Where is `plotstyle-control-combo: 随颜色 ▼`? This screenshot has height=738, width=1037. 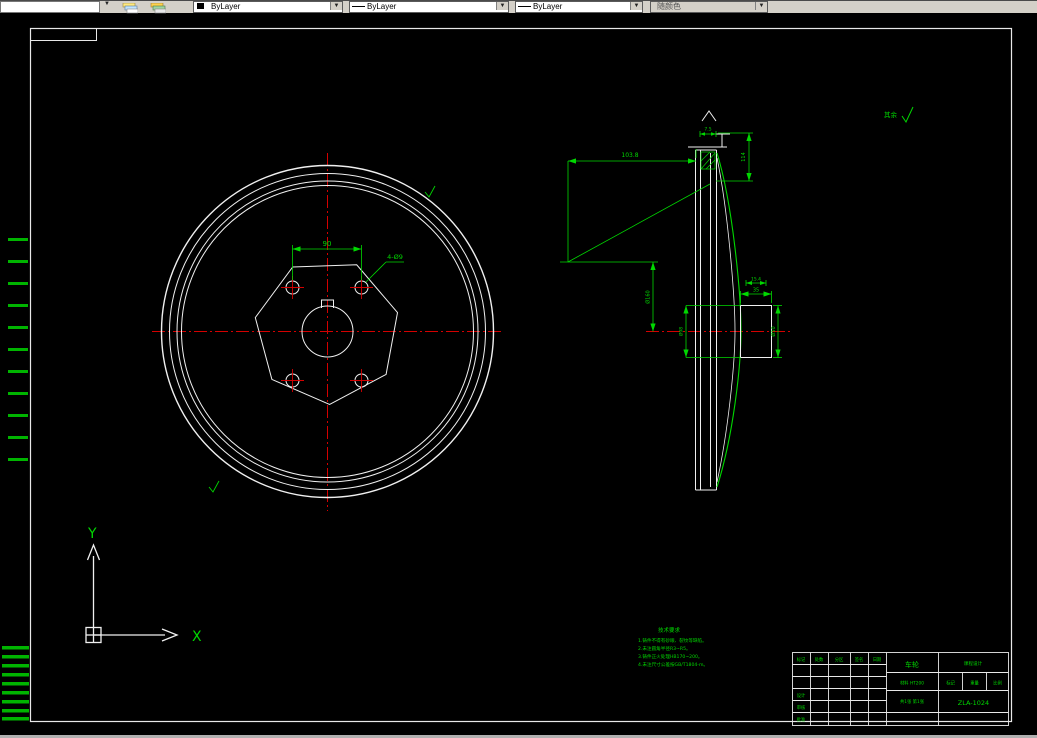 plotstyle-control-combo: 随颜色 ▼ is located at coordinates (709, 7).